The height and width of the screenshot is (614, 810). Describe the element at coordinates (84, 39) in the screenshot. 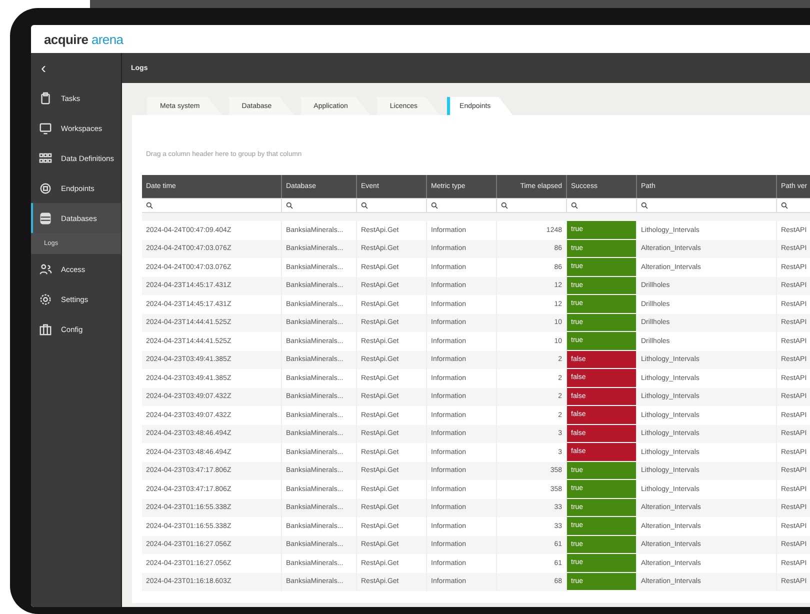

I see `logo: acquire arena` at that location.